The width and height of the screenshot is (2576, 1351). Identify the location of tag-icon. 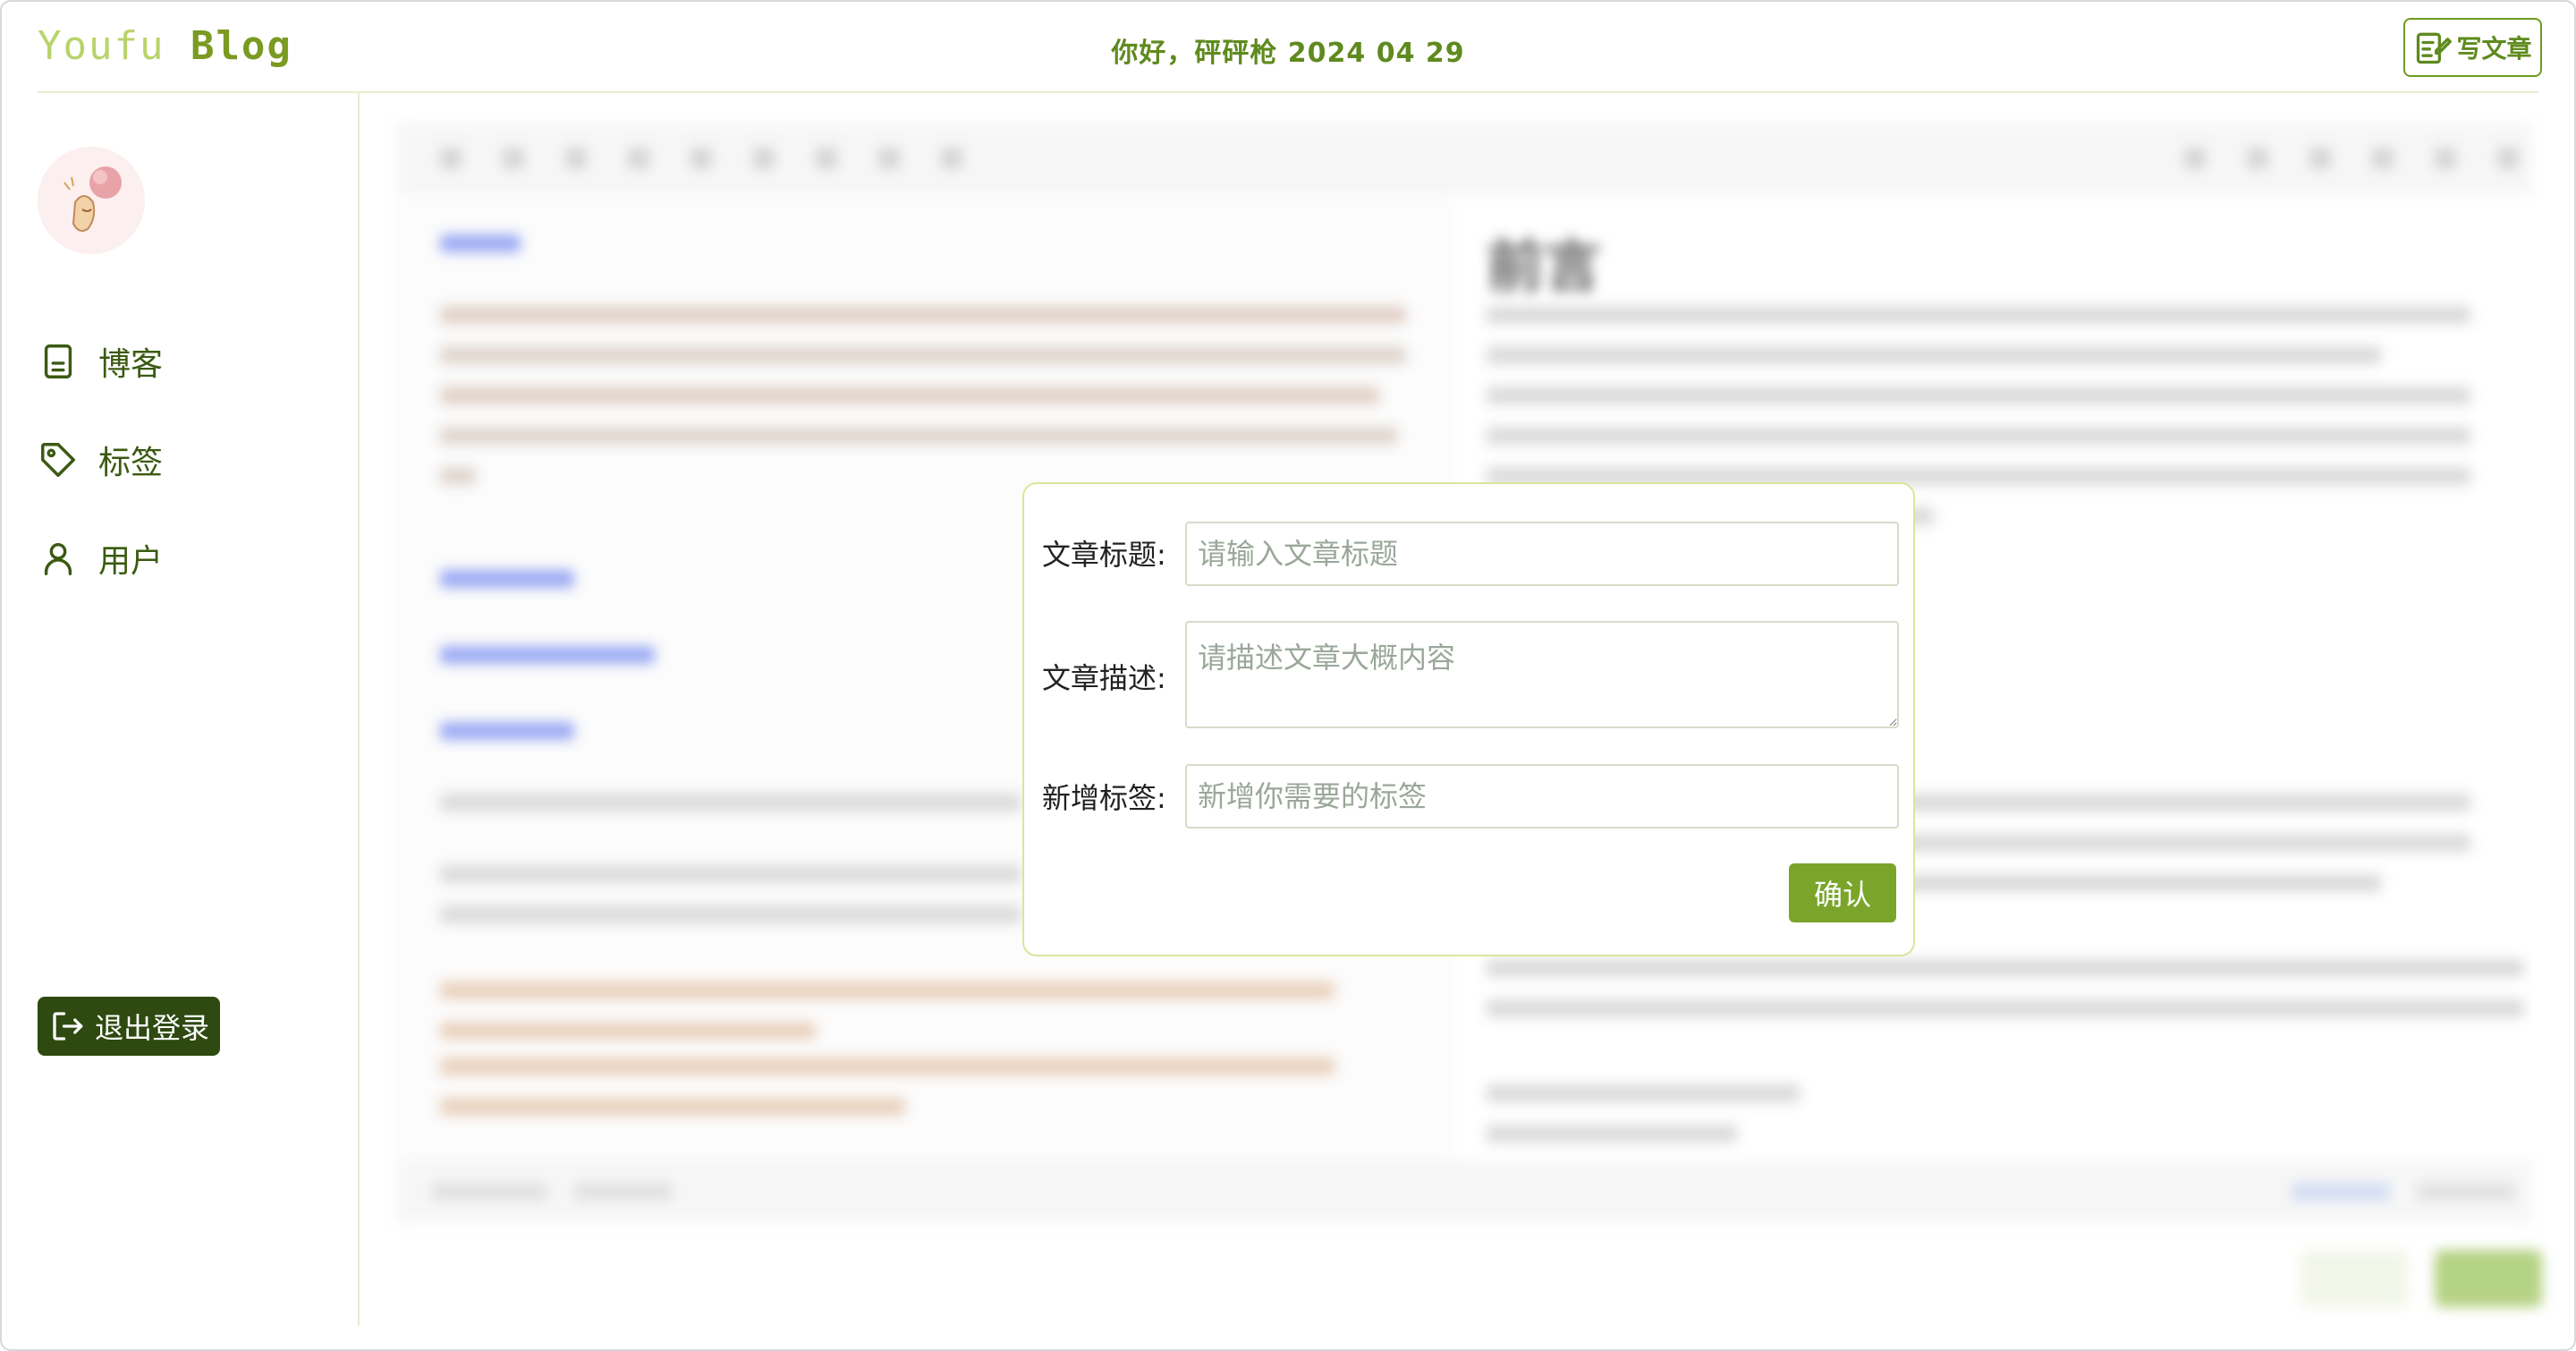
(58, 460).